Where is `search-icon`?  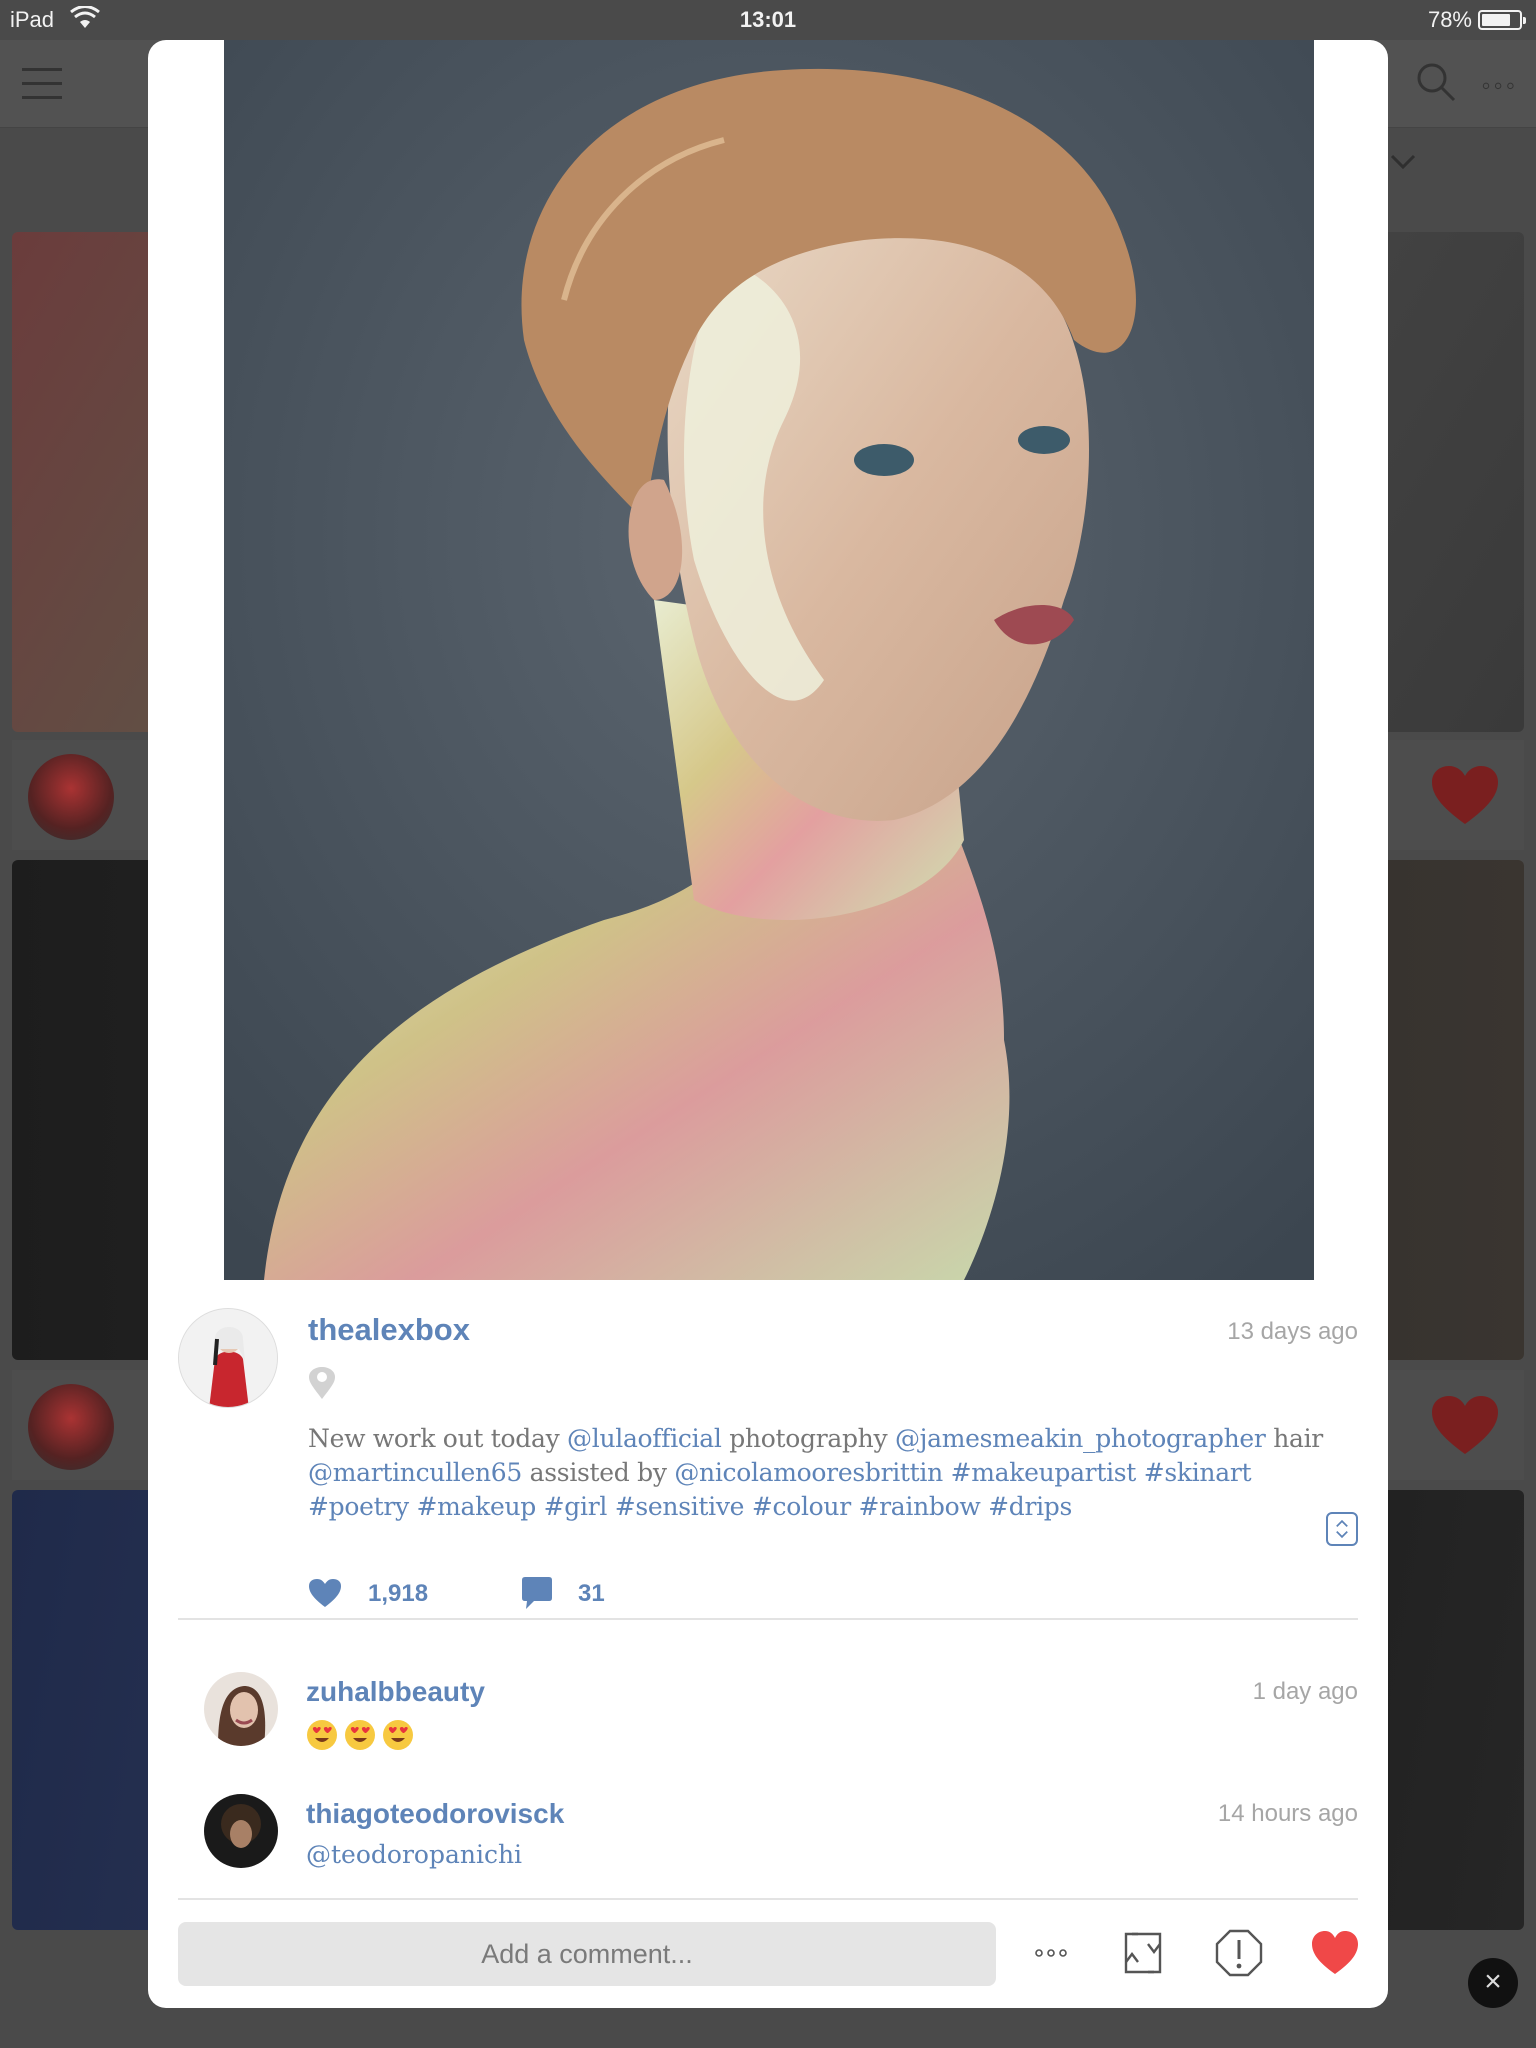 search-icon is located at coordinates (1436, 82).